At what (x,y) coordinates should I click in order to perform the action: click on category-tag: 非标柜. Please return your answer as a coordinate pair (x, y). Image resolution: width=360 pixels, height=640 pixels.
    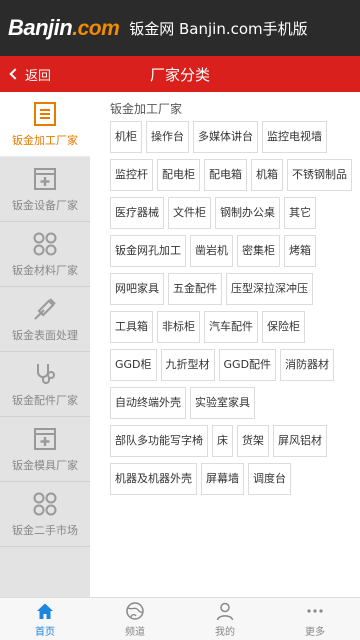
    Looking at the image, I should click on (178, 327).